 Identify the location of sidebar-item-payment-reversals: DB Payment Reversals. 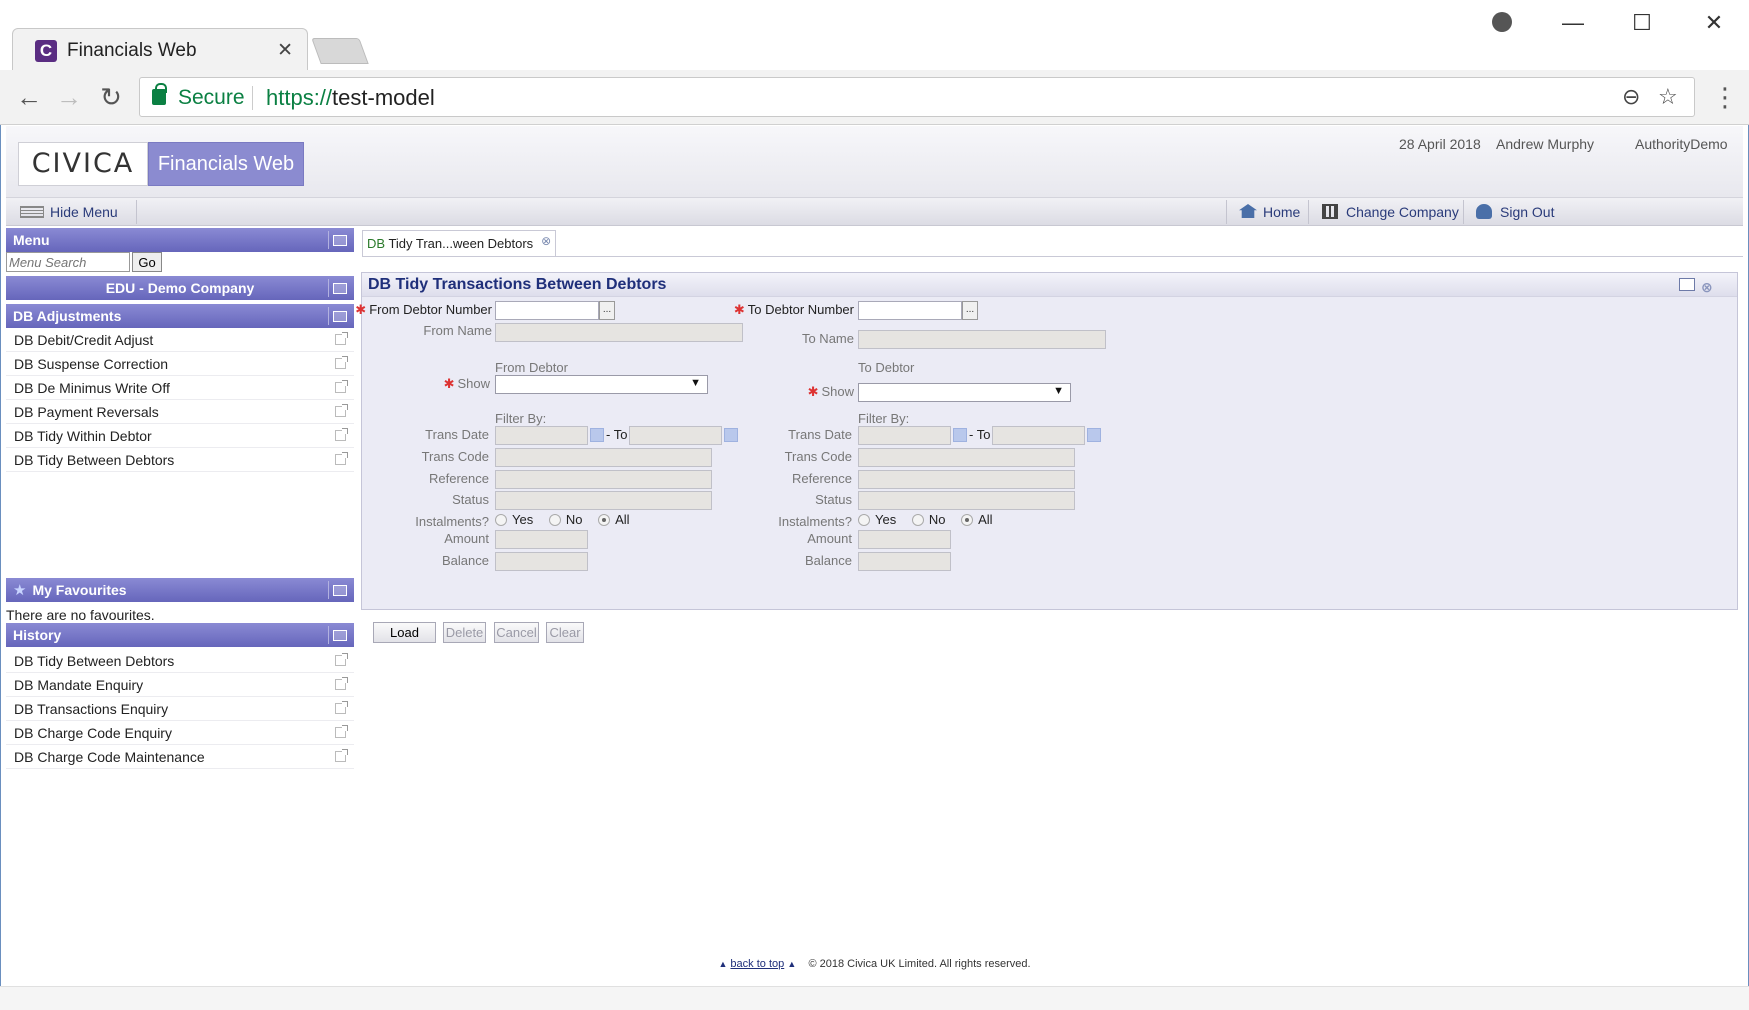
(180, 412).